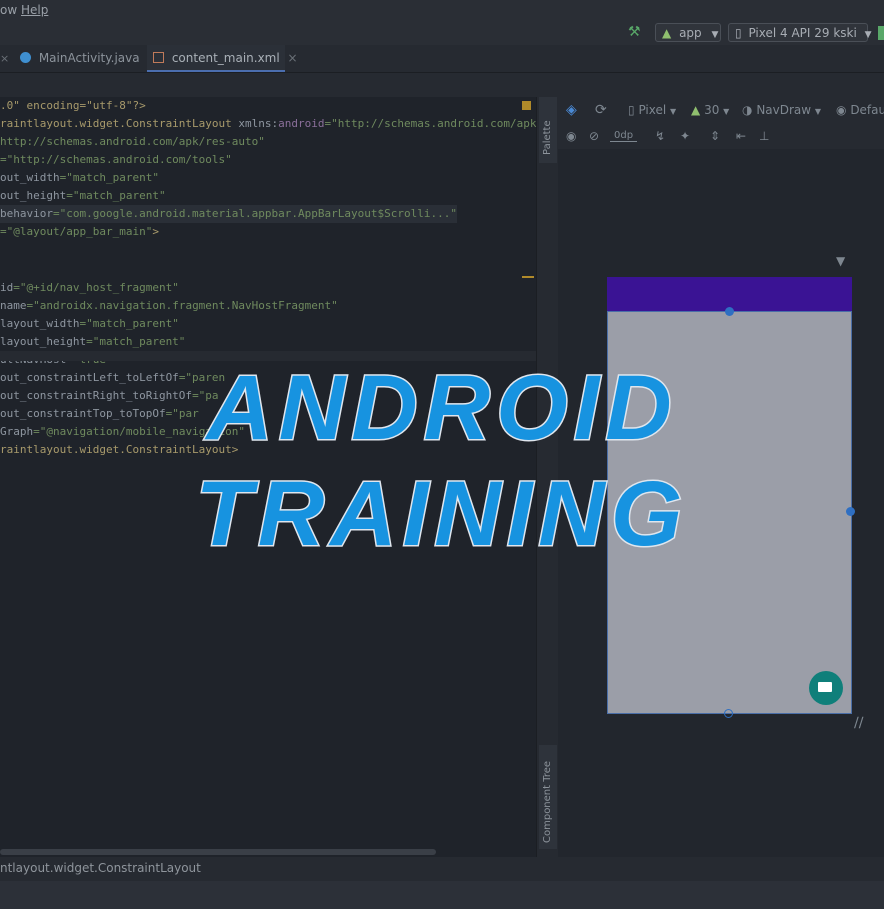 The image size is (884, 909). Describe the element at coordinates (30, 177) in the screenshot. I see `code-token: out_width` at that location.